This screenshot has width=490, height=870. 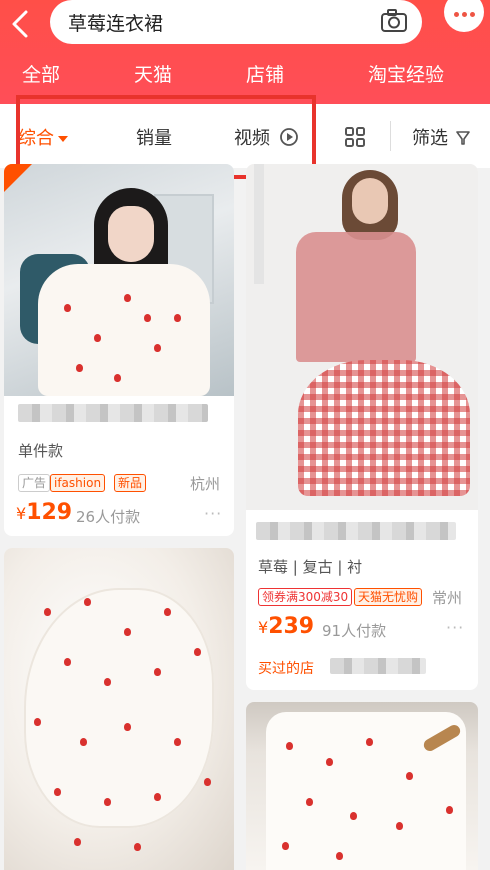 What do you see at coordinates (245, 76) in the screenshot?
I see `category-tabs: 全部 天猫 店铺 淘宝经验` at bounding box center [245, 76].